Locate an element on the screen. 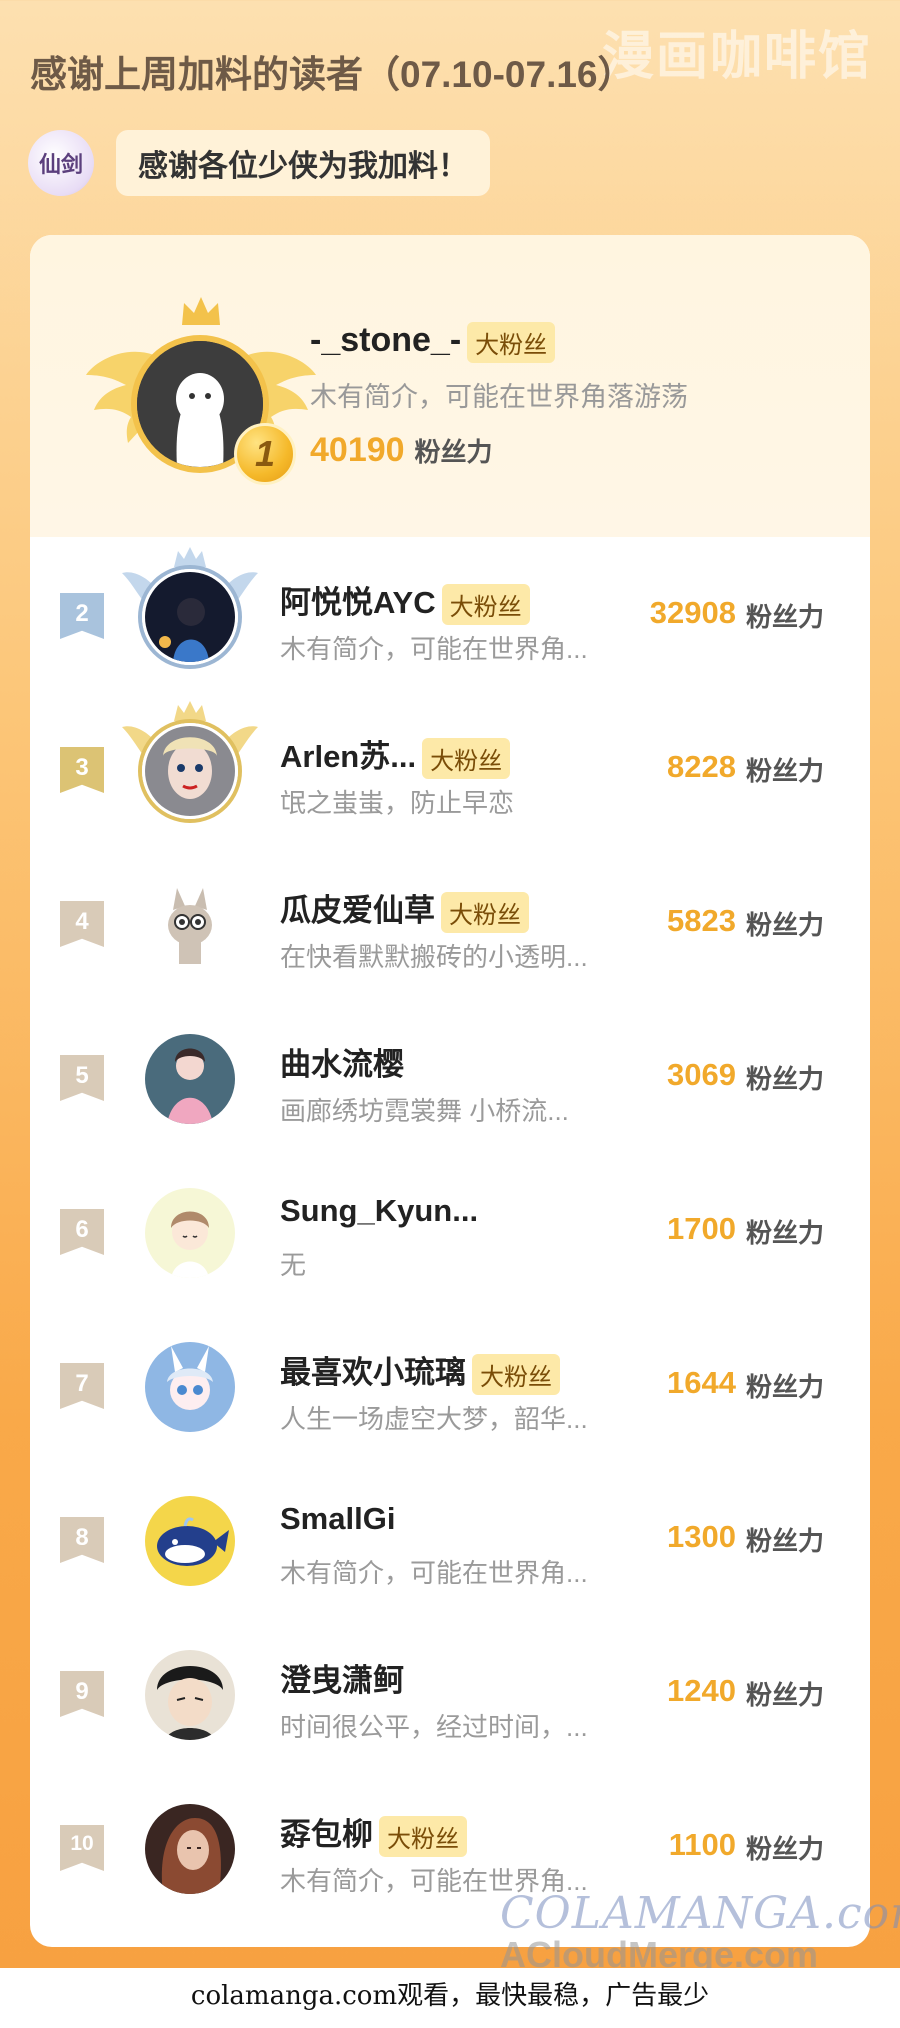  reader-bio: 木有简介，可能在世界角落游荡 is located at coordinates (499, 397).